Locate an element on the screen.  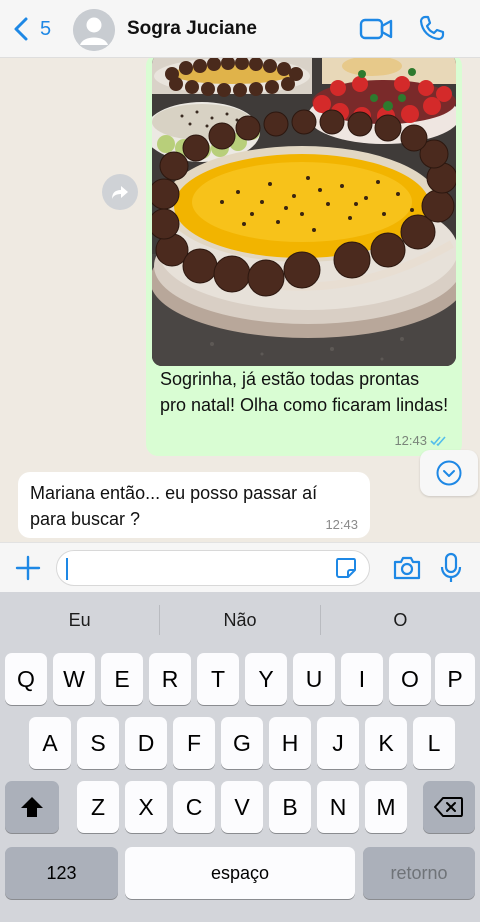
plus-icon is located at coordinates (28, 568).